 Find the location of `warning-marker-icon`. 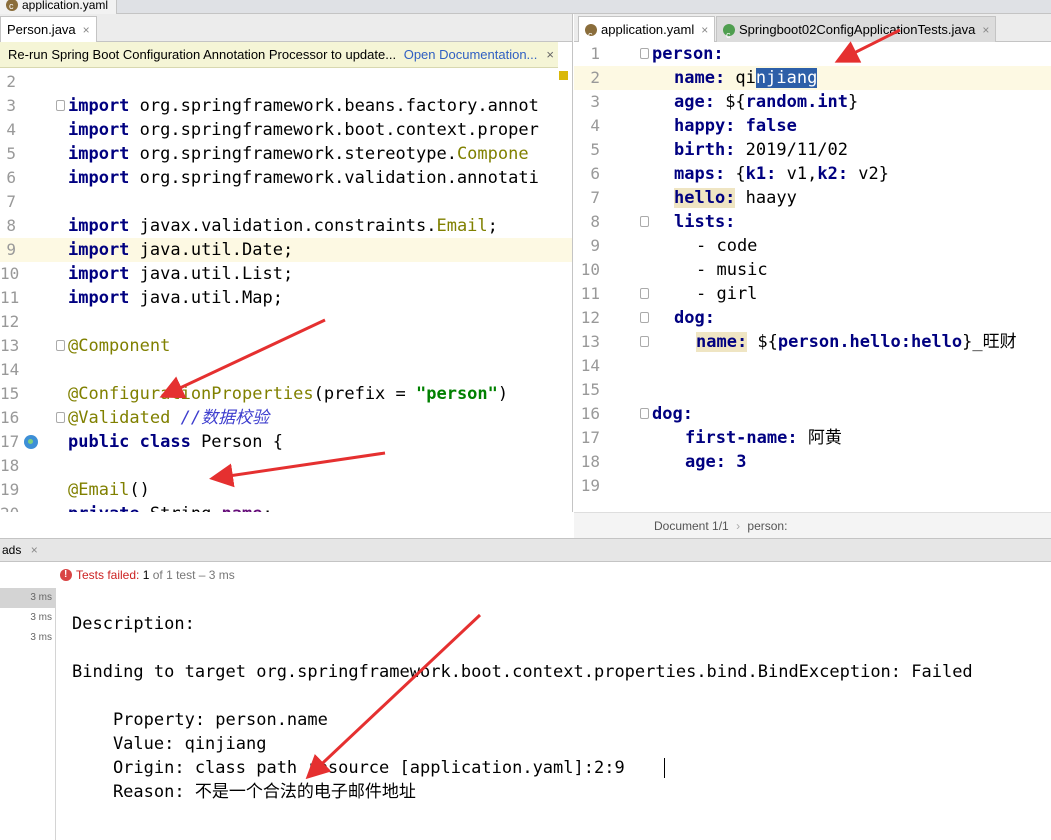

warning-marker-icon is located at coordinates (563, 75).